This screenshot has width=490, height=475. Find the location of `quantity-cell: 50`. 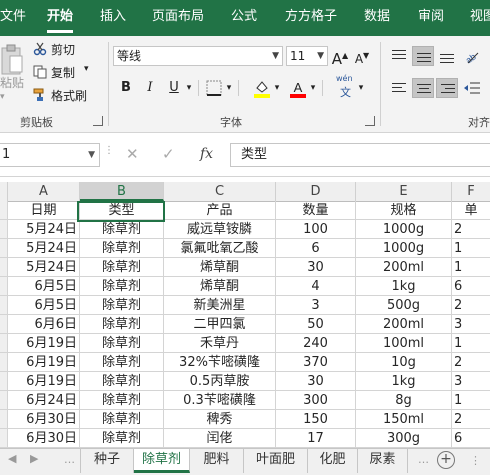

quantity-cell: 50 is located at coordinates (316, 324).